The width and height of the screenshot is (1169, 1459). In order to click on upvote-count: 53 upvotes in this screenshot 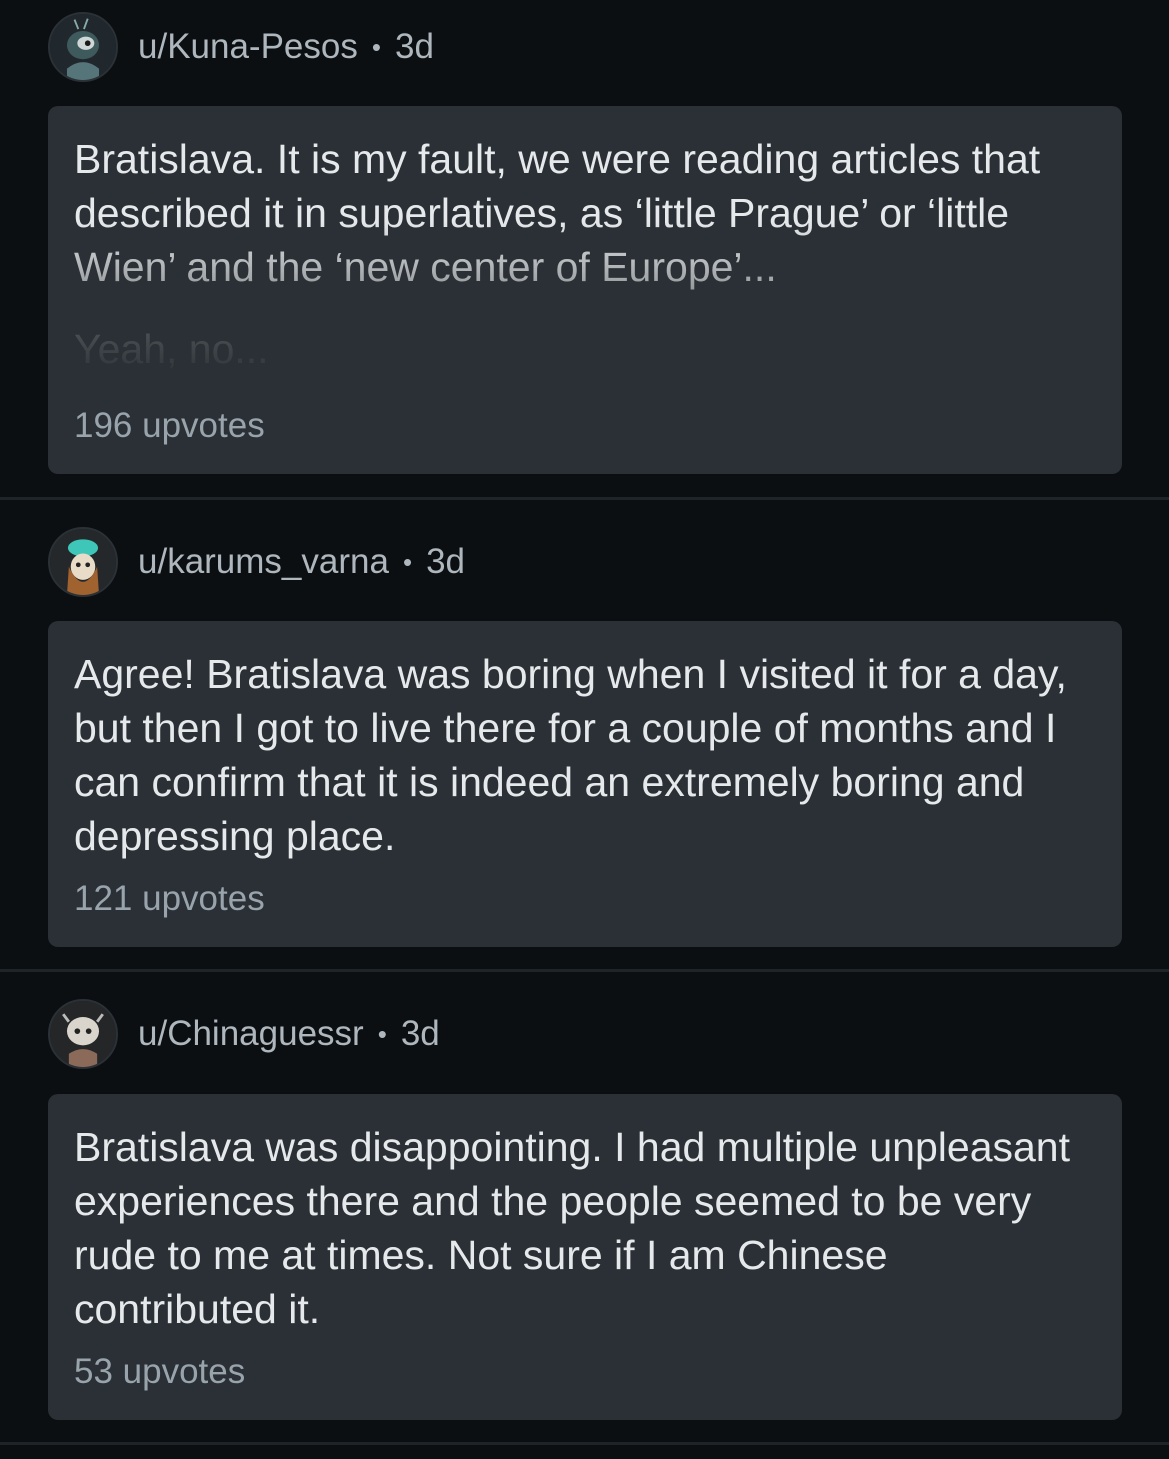, I will do `click(160, 1371)`.